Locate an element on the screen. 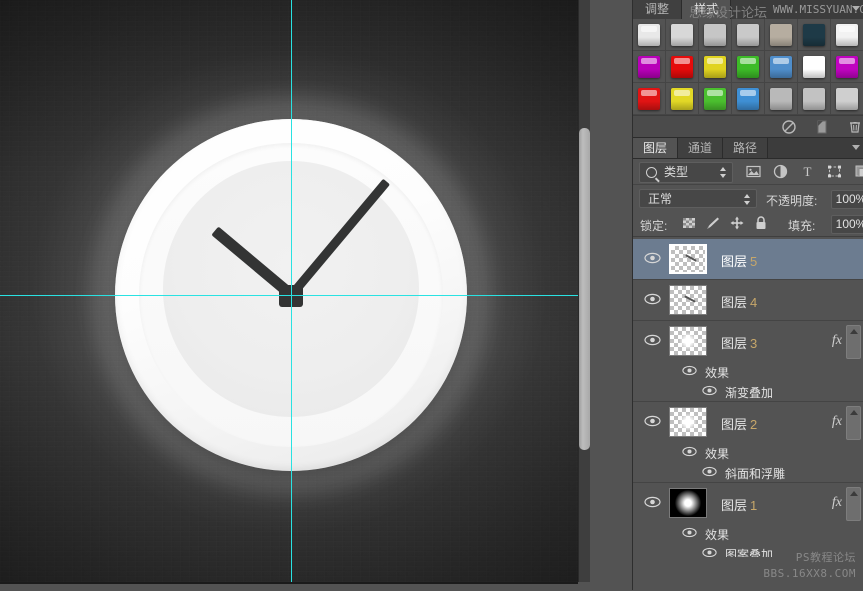 Image resolution: width=863 pixels, height=591 pixels. style-yellow is located at coordinates (715, 67).